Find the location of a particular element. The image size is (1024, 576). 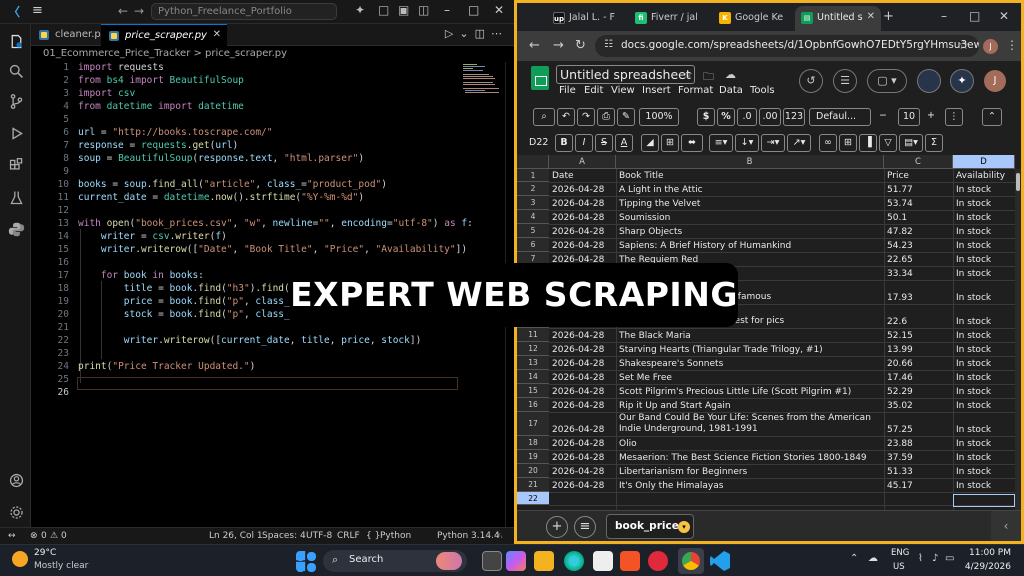

scroll-thumb is located at coordinates (1018, 182).